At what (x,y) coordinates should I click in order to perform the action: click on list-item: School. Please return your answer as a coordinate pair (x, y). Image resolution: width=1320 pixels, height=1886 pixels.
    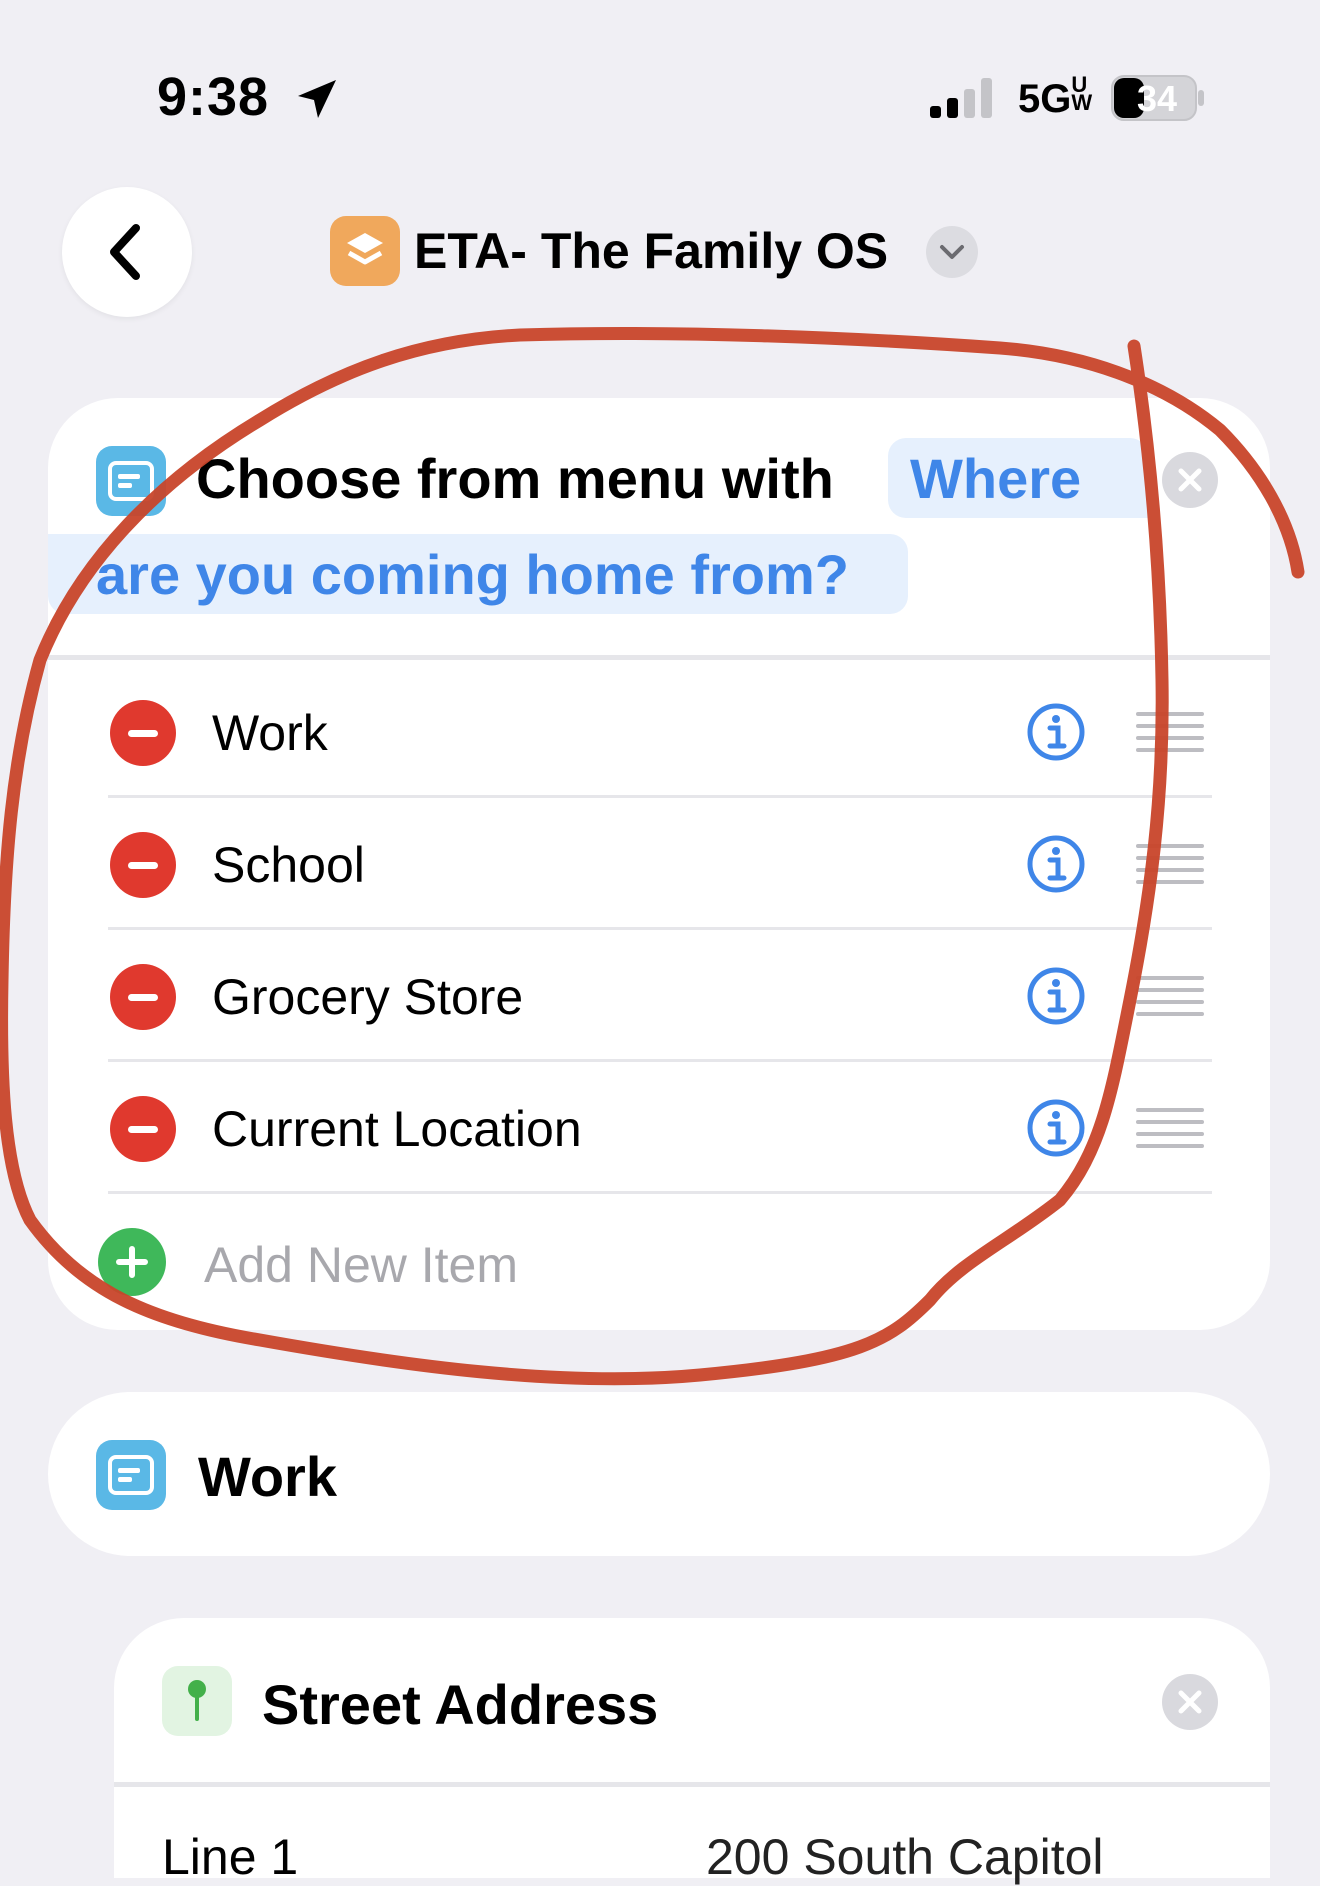
    Looking at the image, I should click on (660, 864).